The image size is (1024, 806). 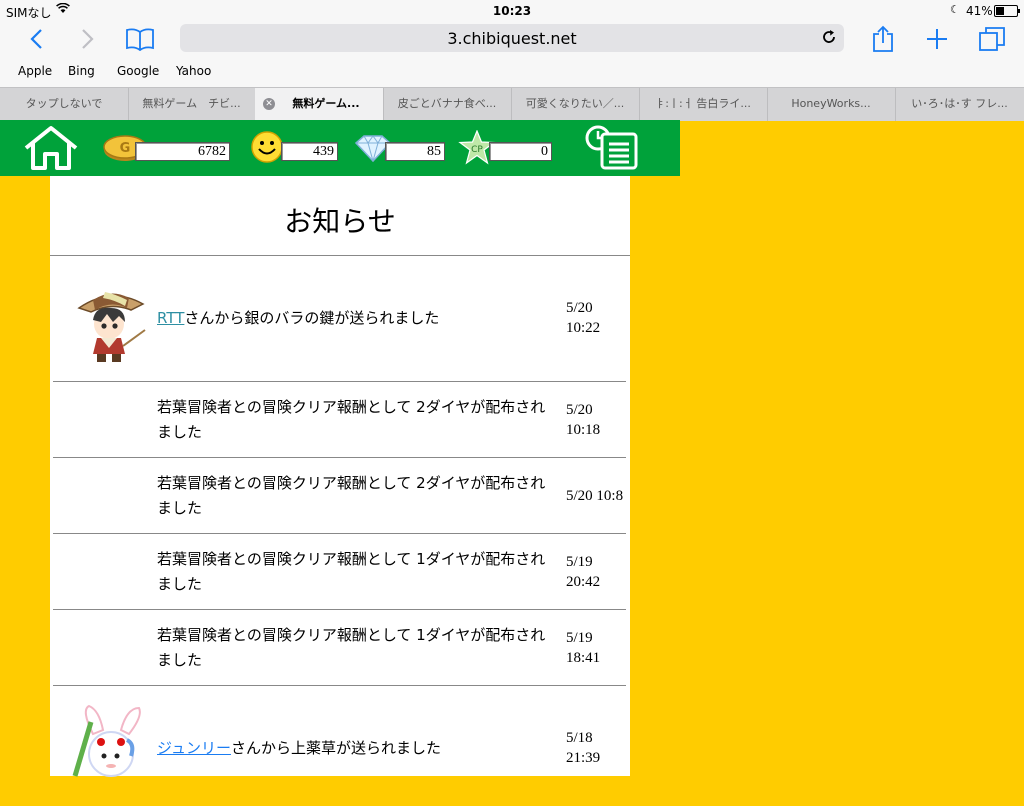 What do you see at coordinates (340, 148) in the screenshot?
I see `game-header: G 6782 439 85 CP 0` at bounding box center [340, 148].